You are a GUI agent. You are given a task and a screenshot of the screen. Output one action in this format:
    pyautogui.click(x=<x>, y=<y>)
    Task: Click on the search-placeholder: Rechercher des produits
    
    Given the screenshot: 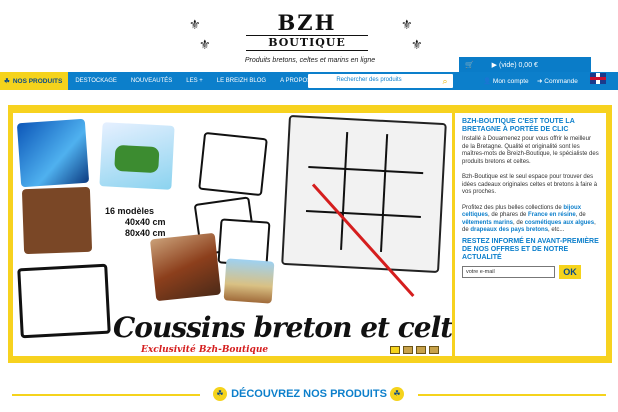 What is the action you would take?
    pyautogui.click(x=369, y=80)
    